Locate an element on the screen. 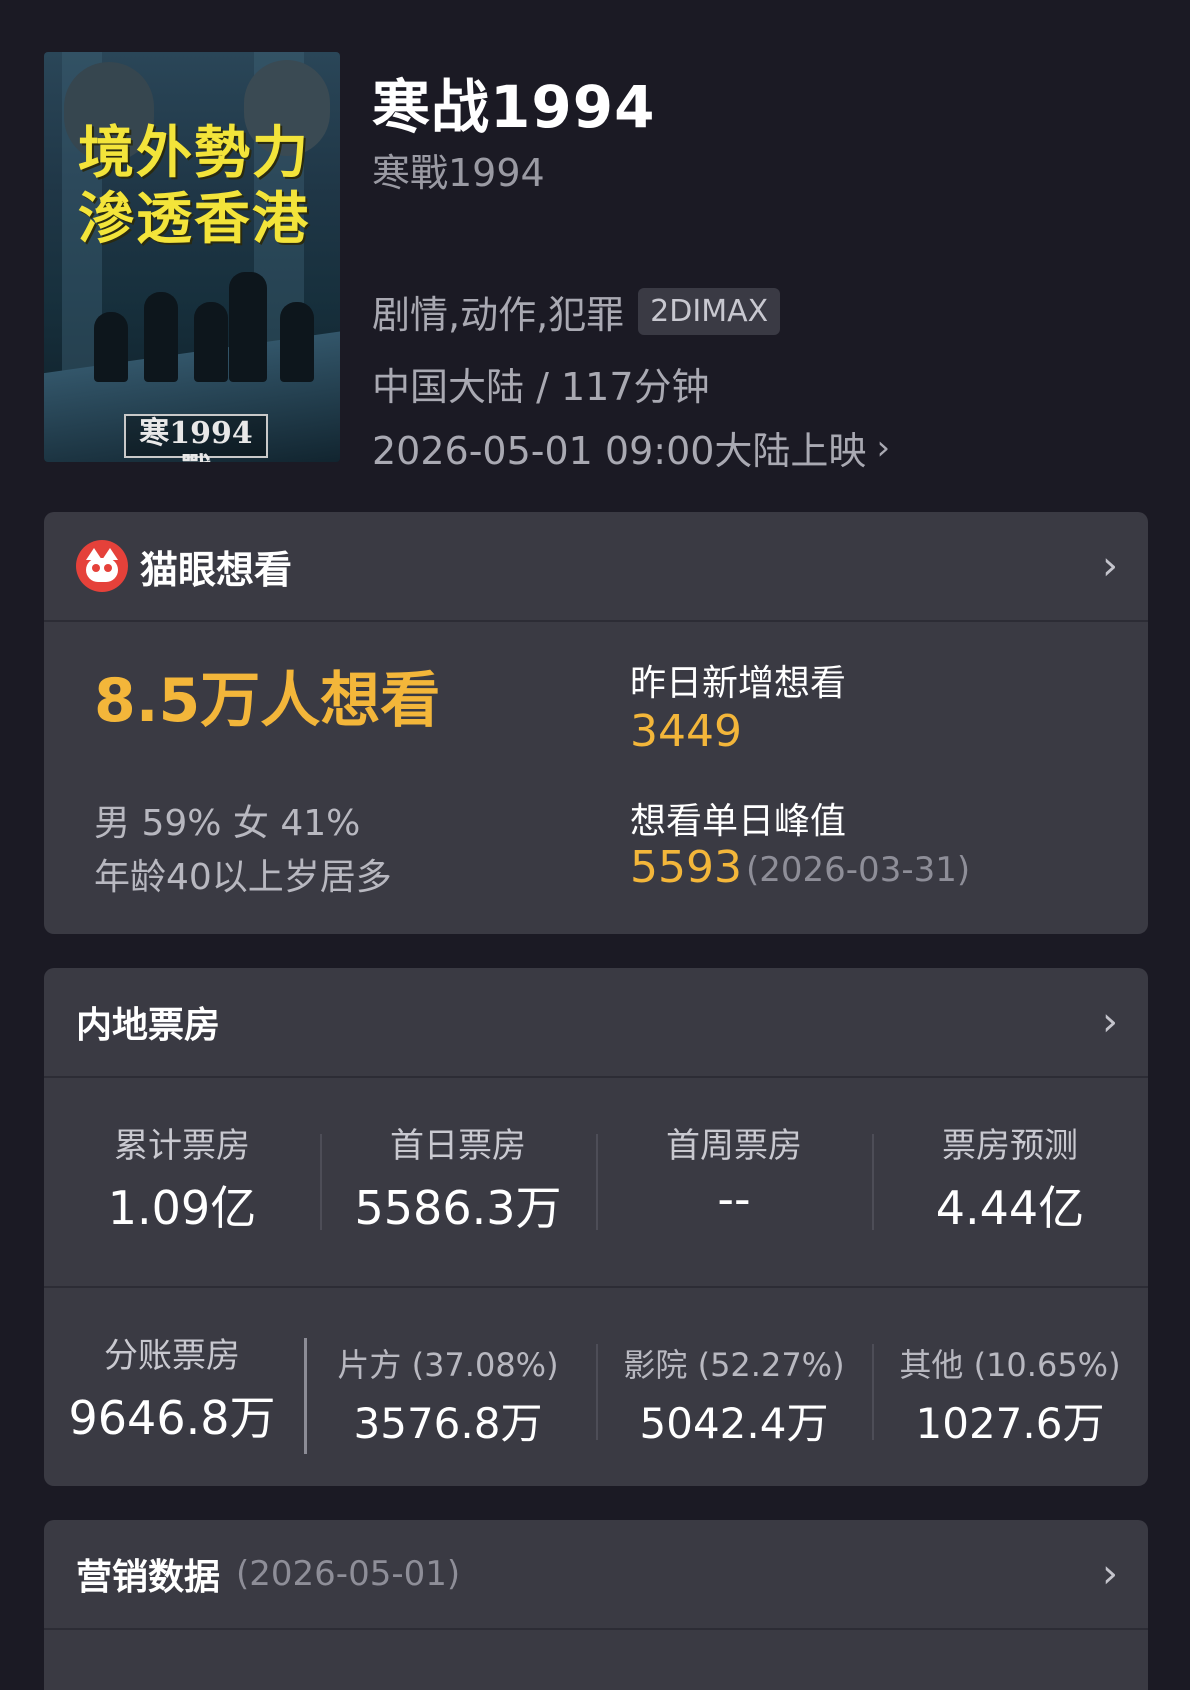 The image size is (1190, 1690). stat-label: 票房预测 is located at coordinates (1010, 1146).